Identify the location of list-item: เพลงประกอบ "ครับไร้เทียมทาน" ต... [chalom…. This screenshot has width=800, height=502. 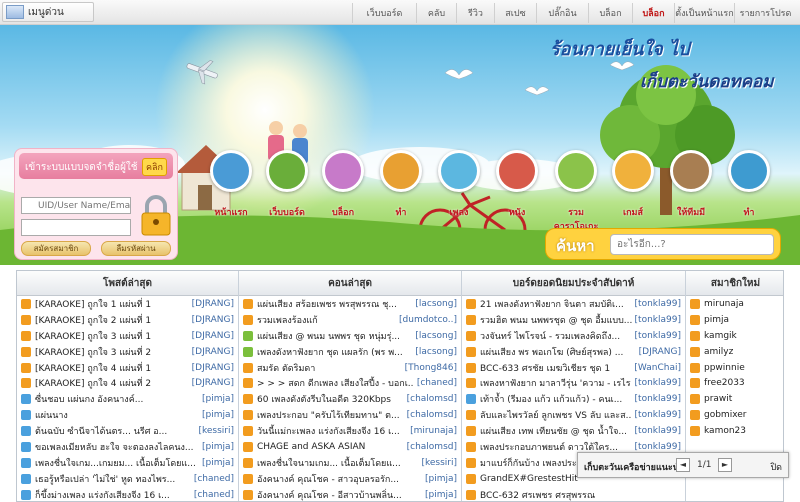
(350, 415).